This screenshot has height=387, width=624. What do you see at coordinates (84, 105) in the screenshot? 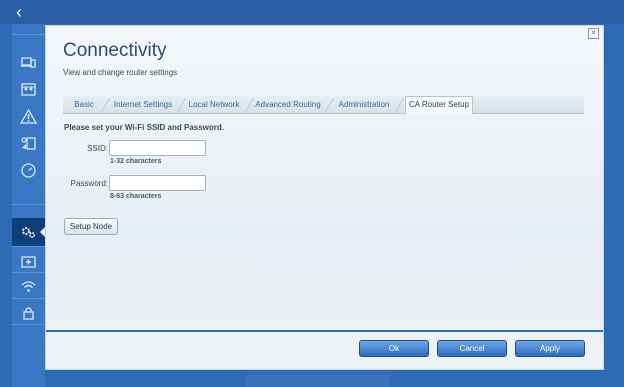
I see `tab-basic: Basic` at bounding box center [84, 105].